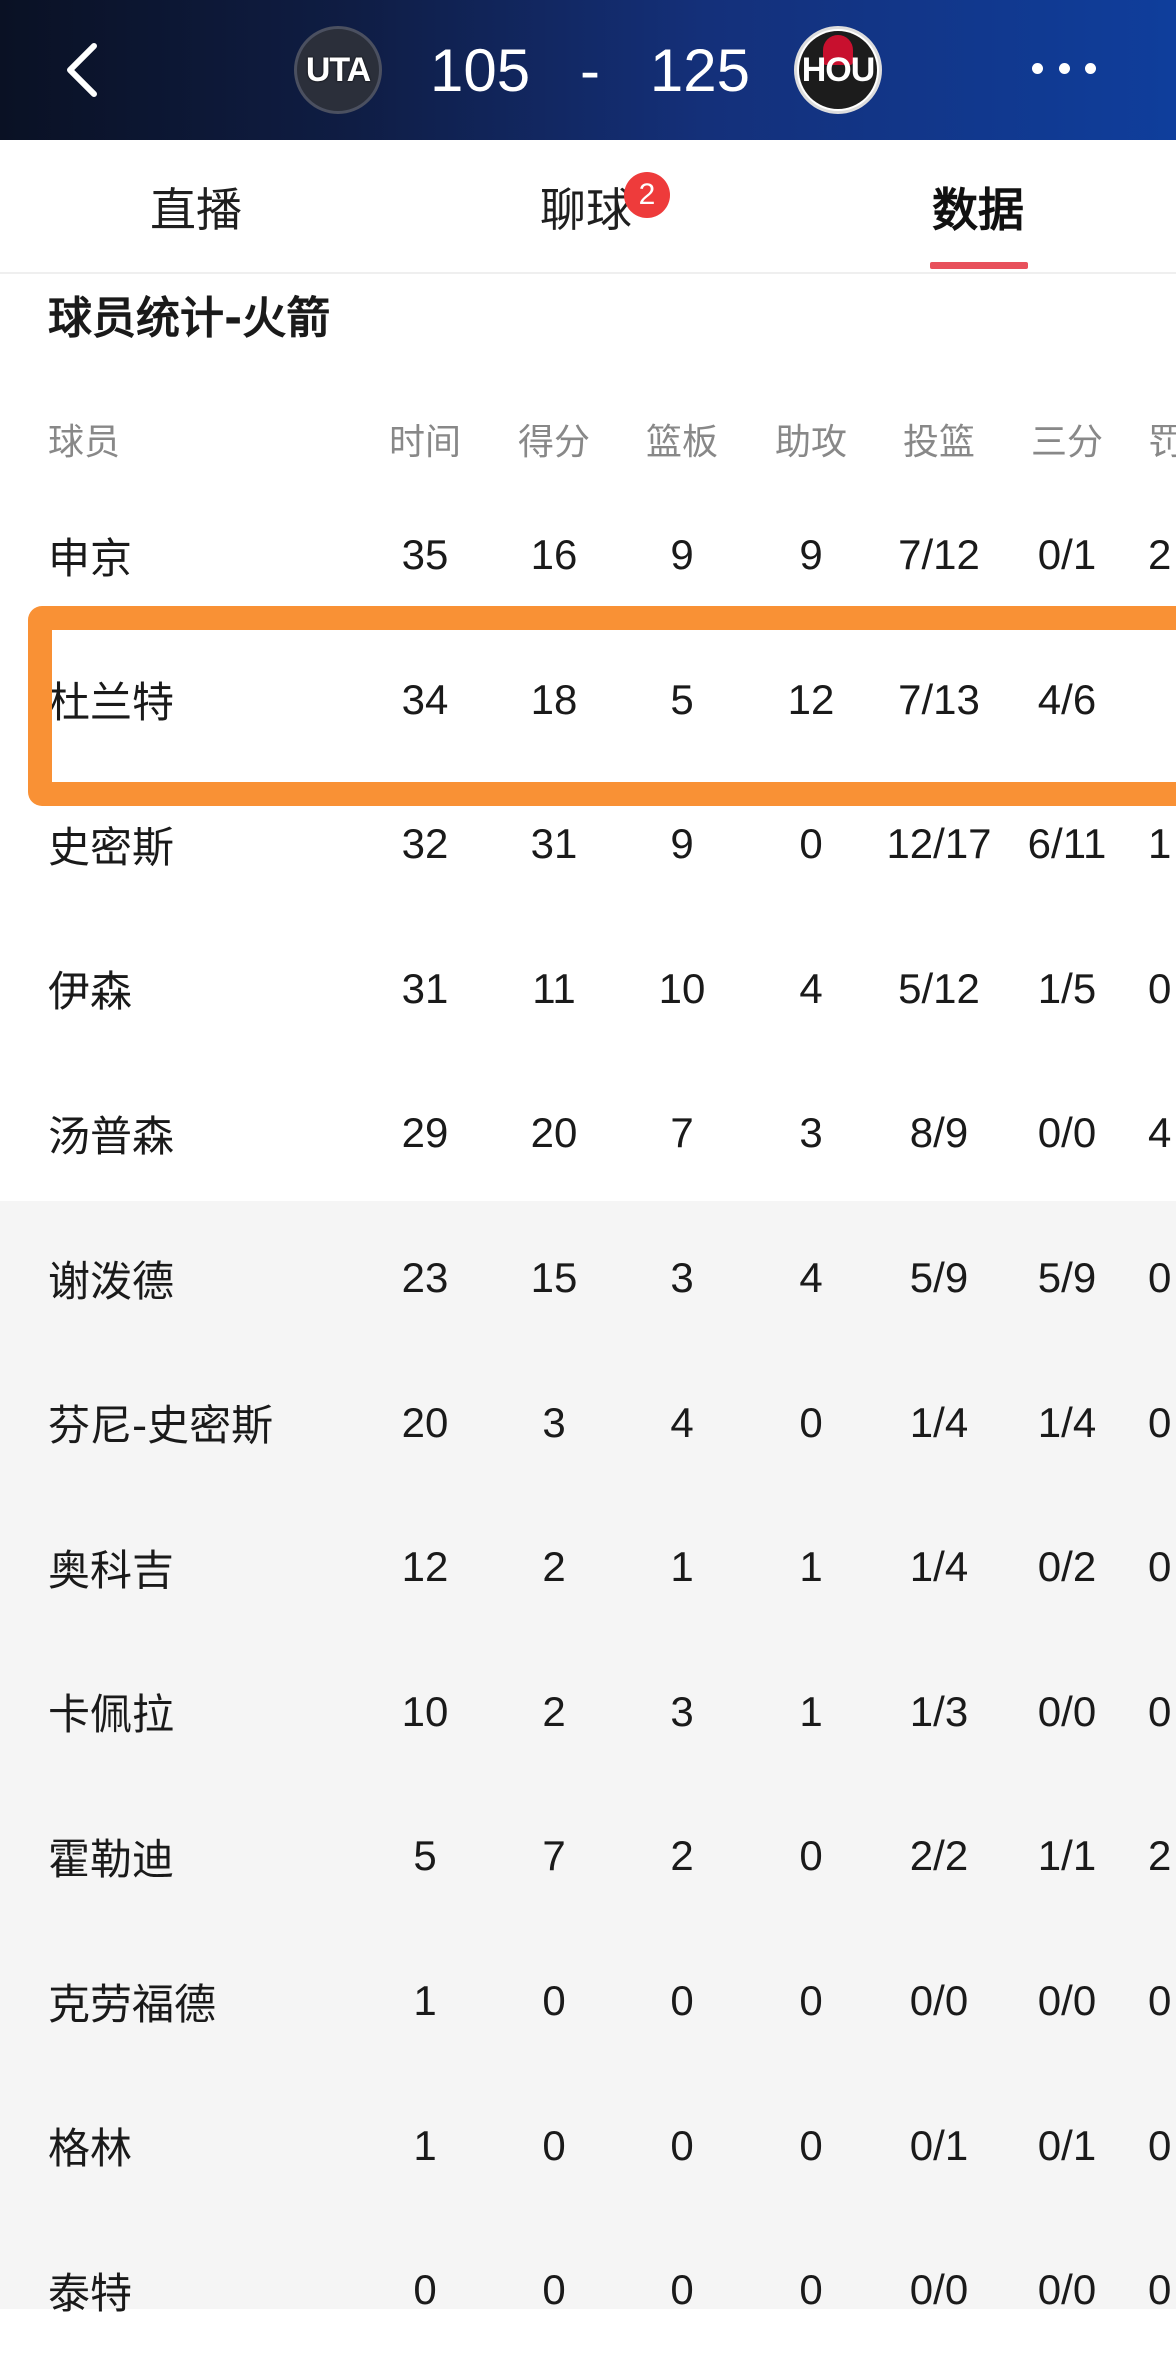 The height and width of the screenshot is (2362, 1176). I want to click on stat-points: 3, so click(554, 1422).